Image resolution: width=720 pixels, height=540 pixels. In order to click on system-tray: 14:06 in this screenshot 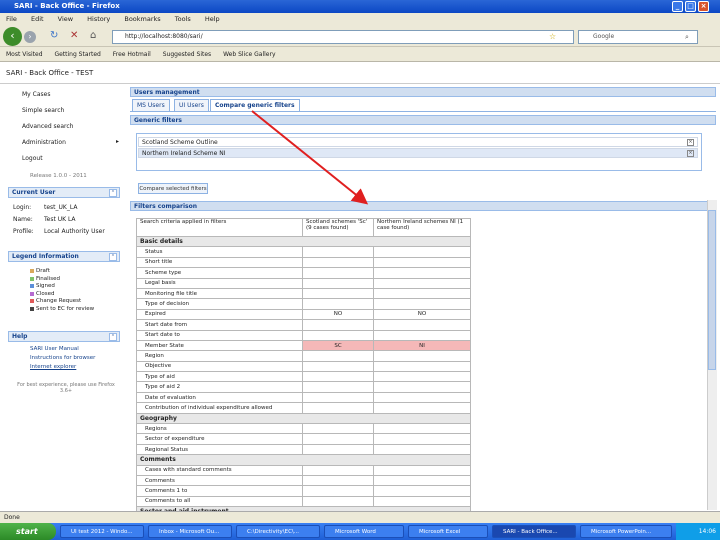, I will do `click(698, 531)`.